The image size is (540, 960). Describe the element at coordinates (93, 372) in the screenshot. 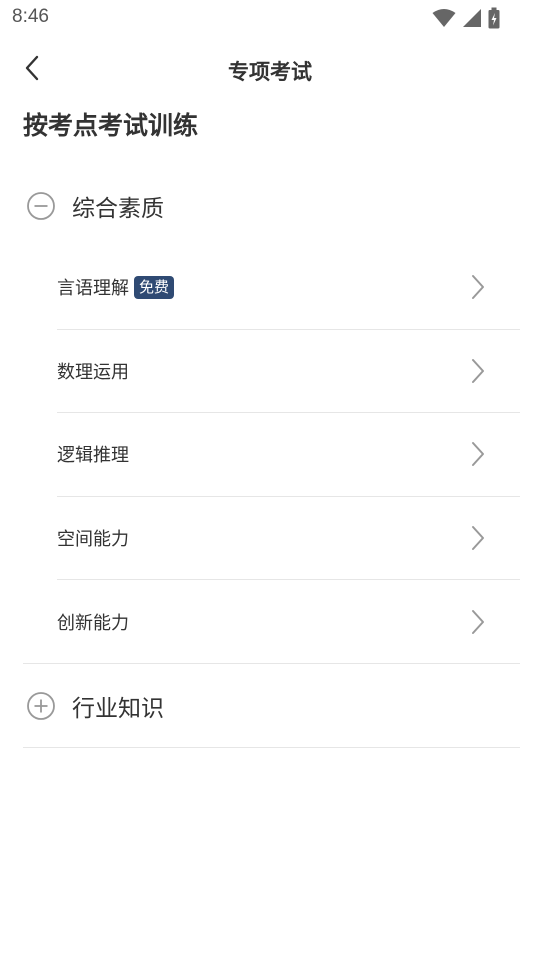

I see `list-item-label: 数理运用` at that location.